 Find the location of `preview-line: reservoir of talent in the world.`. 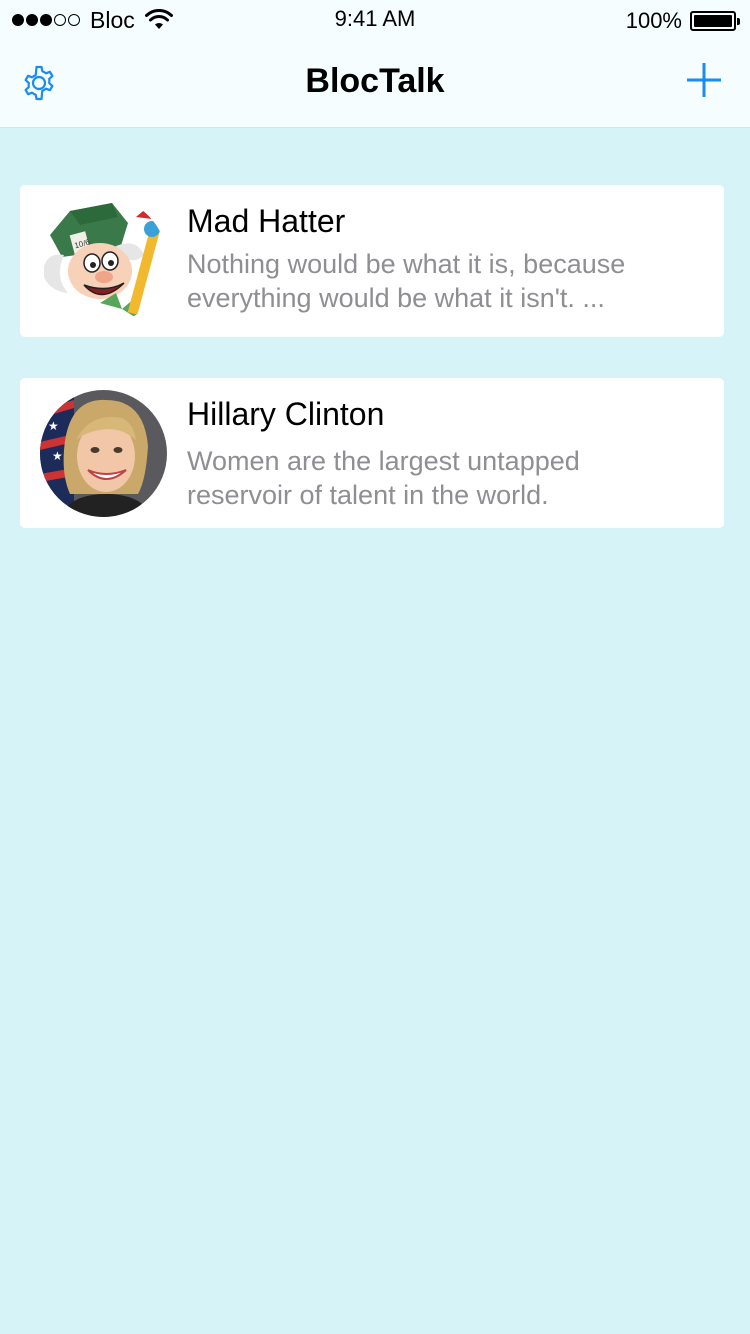

preview-line: reservoir of talent in the world. is located at coordinates (368, 495).